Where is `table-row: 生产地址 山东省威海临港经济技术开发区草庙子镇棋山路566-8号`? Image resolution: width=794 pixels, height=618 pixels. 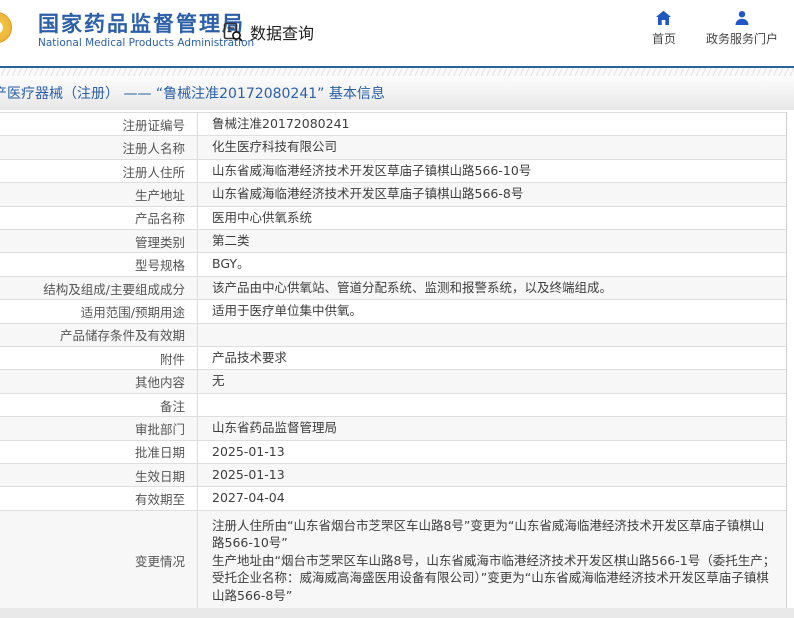 table-row: 生产地址 山东省威海临港经济技术开发区草庙子镇棋山路566-8号 is located at coordinates (393, 195).